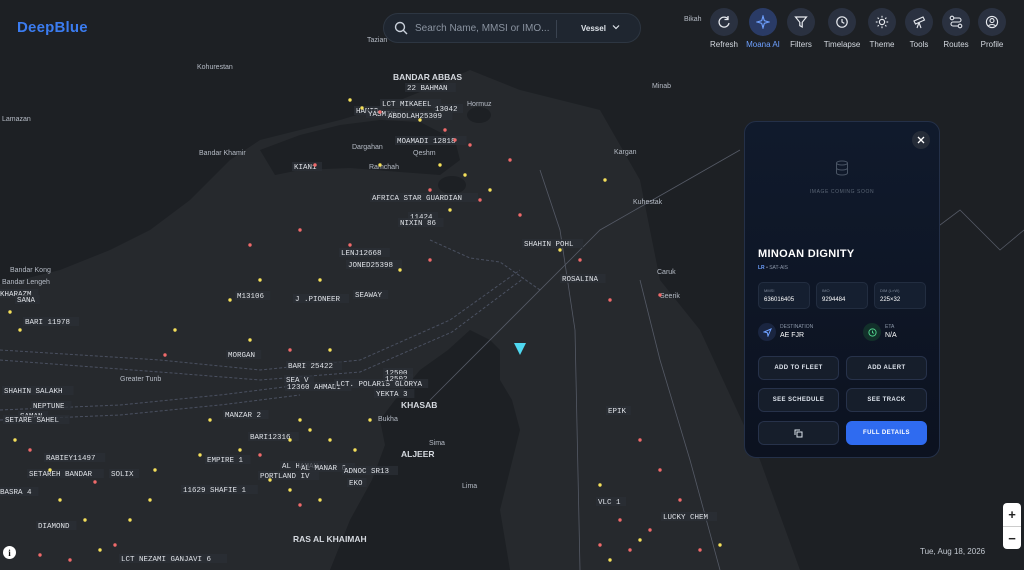  What do you see at coordinates (616, 27) in the screenshot?
I see `chevron-down-icon` at bounding box center [616, 27].